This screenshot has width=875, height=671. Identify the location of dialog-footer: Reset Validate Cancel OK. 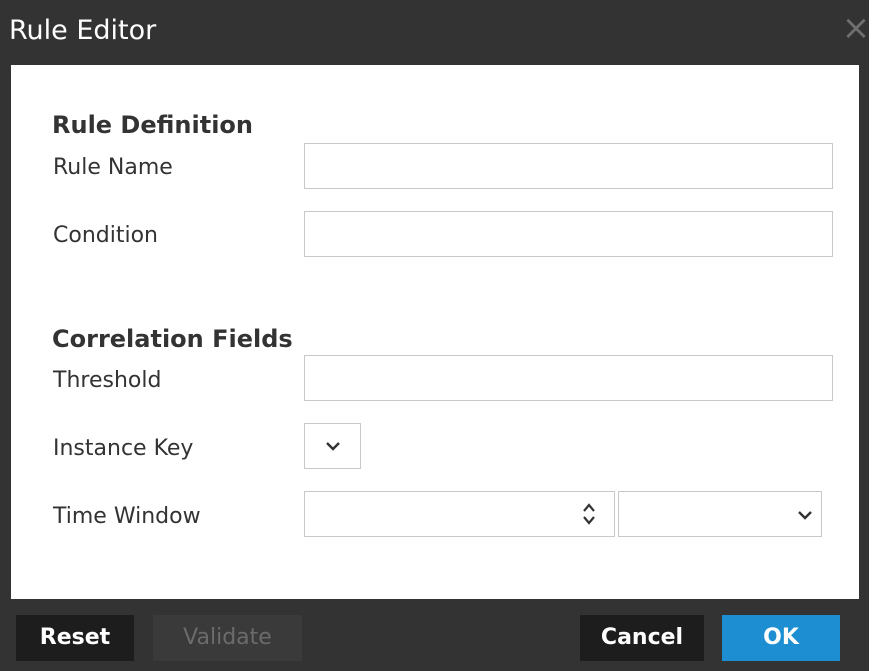
(434, 635).